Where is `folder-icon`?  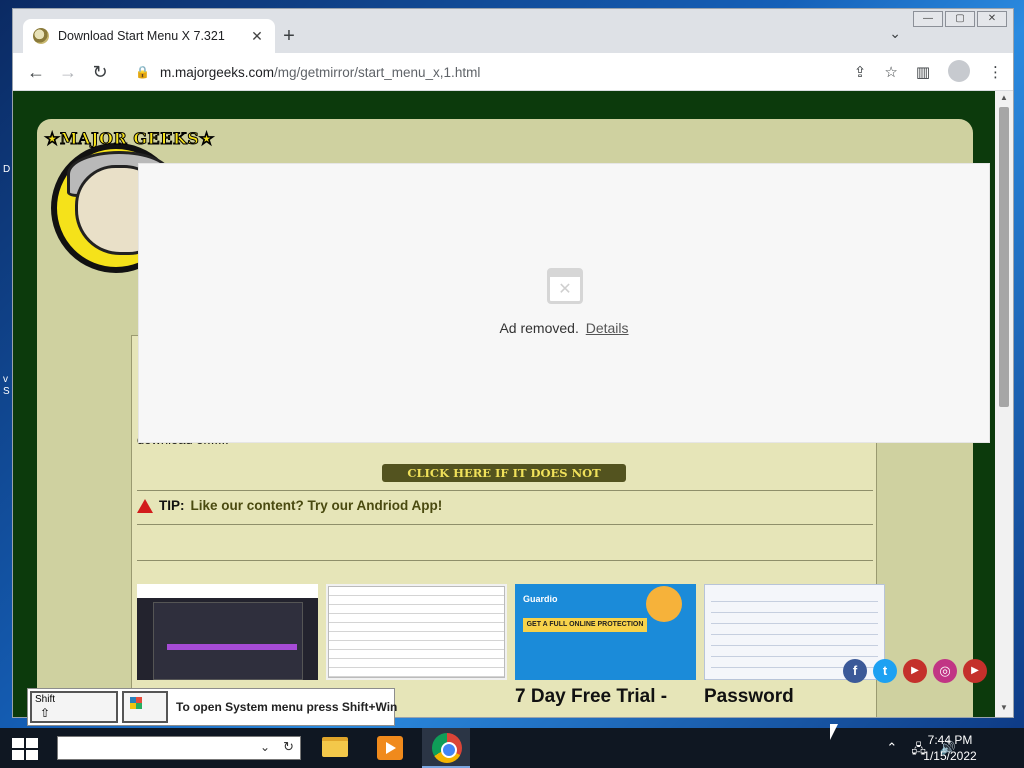 folder-icon is located at coordinates (335, 747).